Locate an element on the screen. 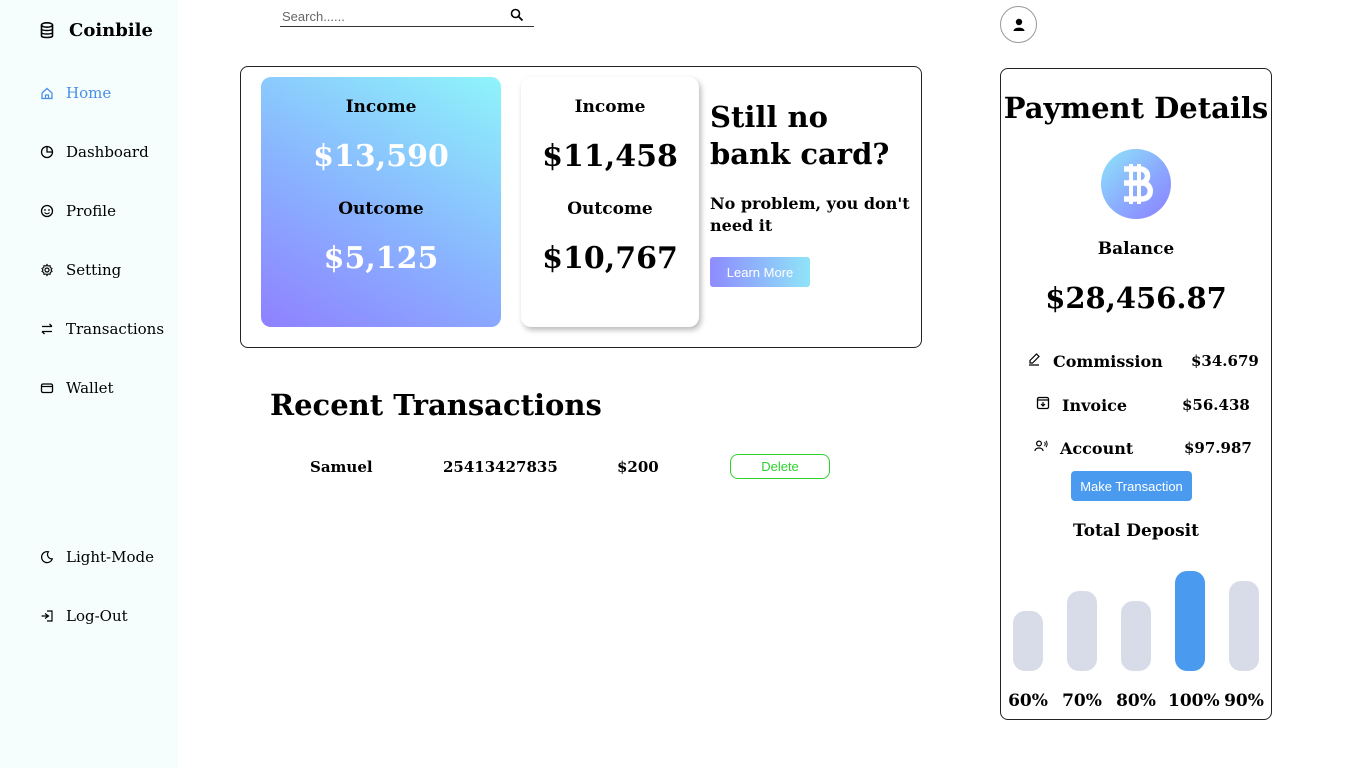 The height and width of the screenshot is (768, 1366). income-card-primary: Income $13,590 Outcome $5,125 is located at coordinates (381, 202).